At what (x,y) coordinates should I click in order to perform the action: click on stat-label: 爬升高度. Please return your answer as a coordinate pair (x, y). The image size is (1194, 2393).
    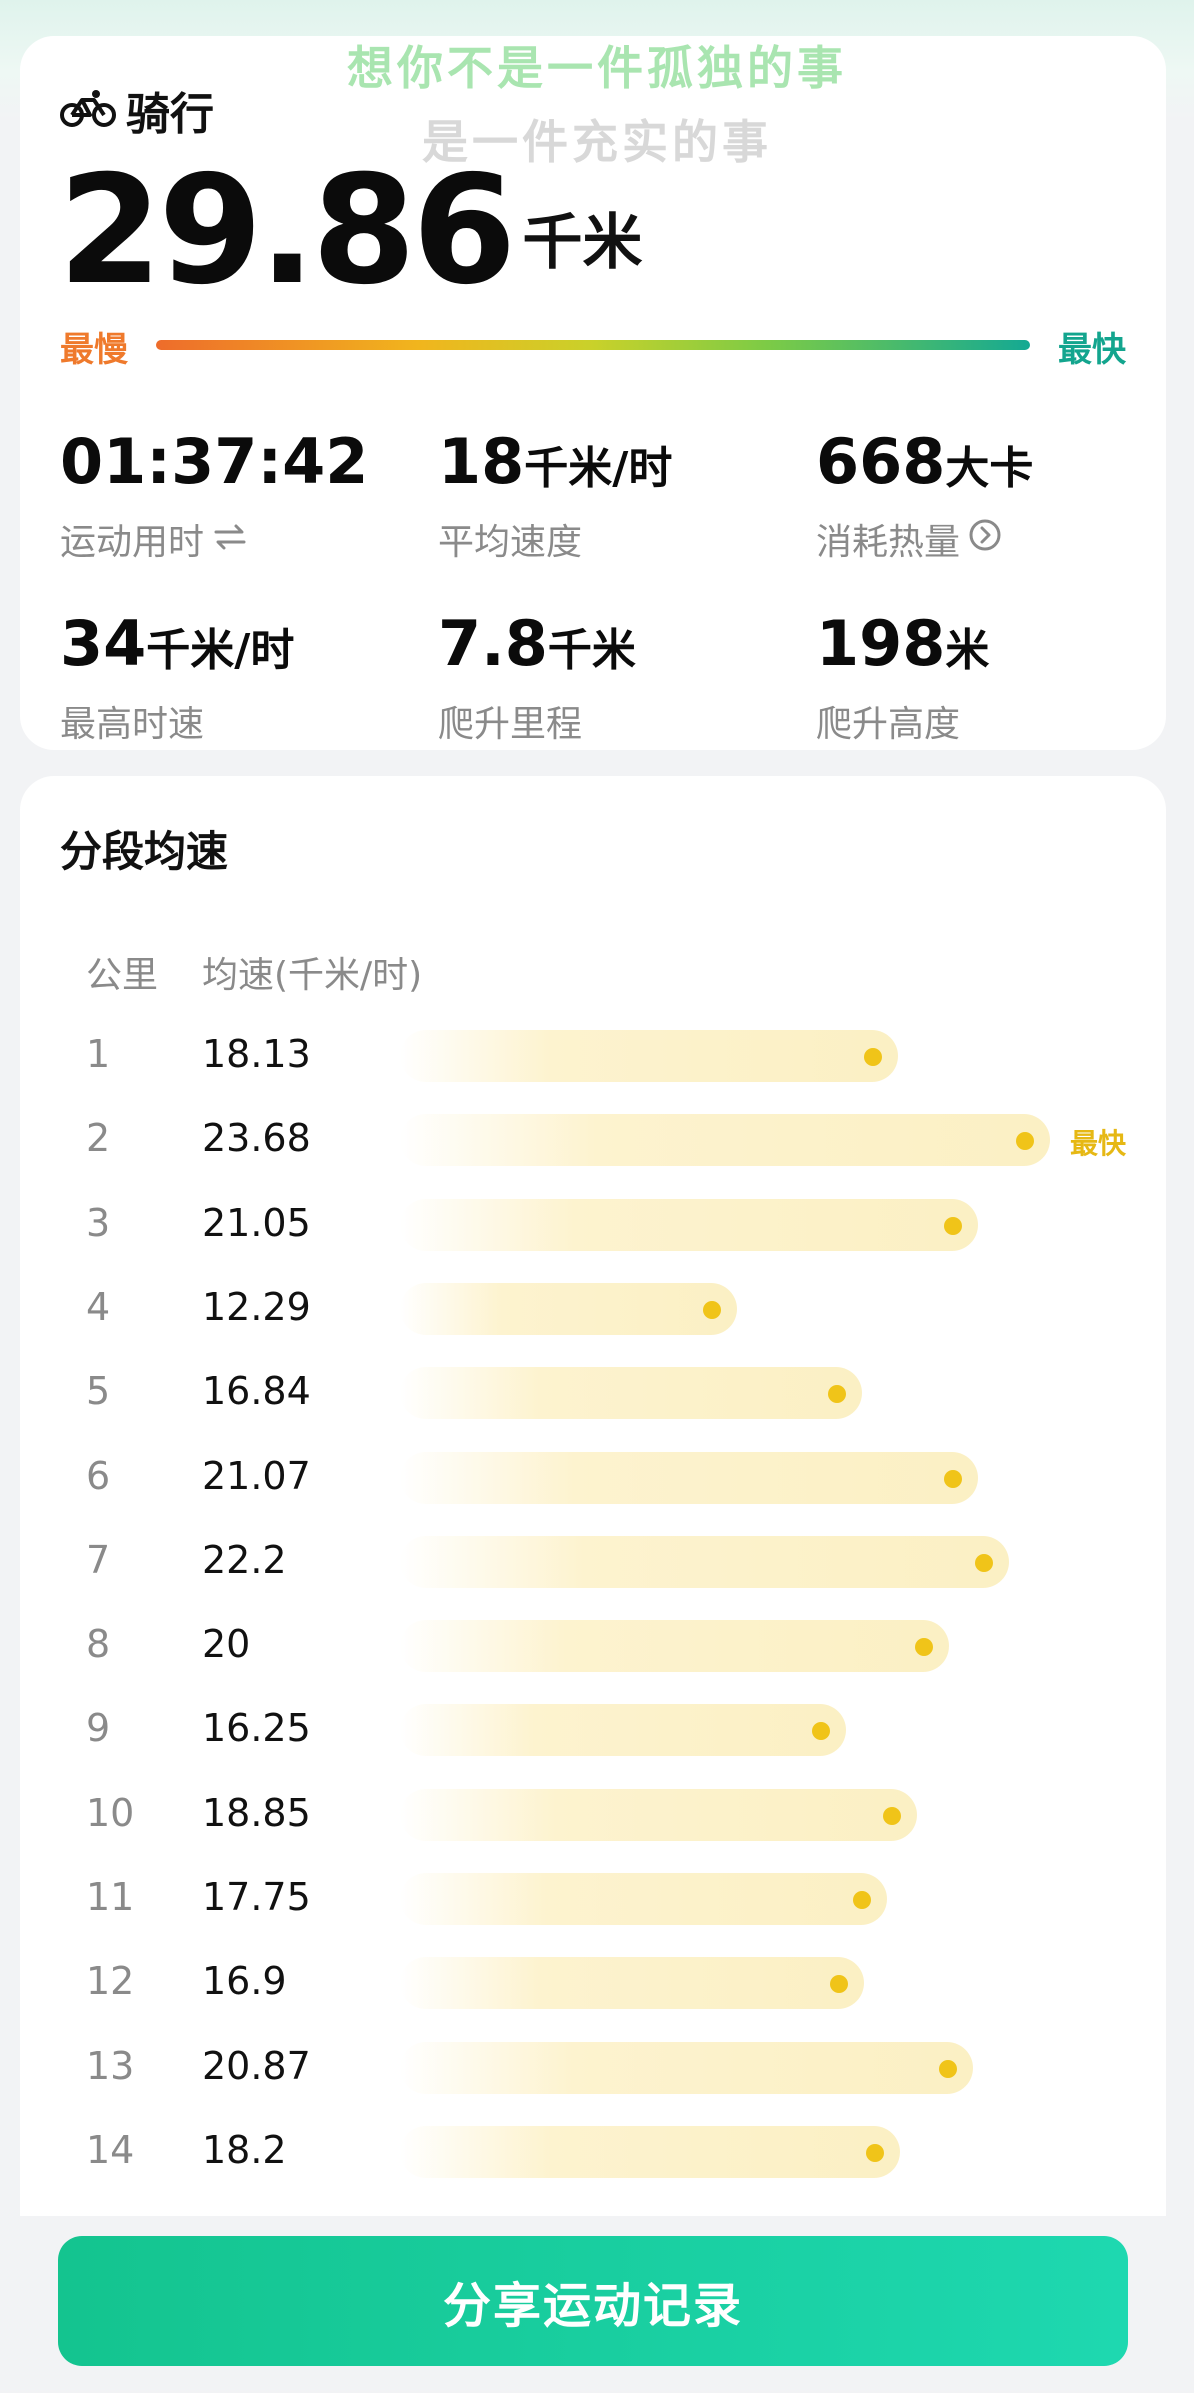
    Looking at the image, I should click on (888, 724).